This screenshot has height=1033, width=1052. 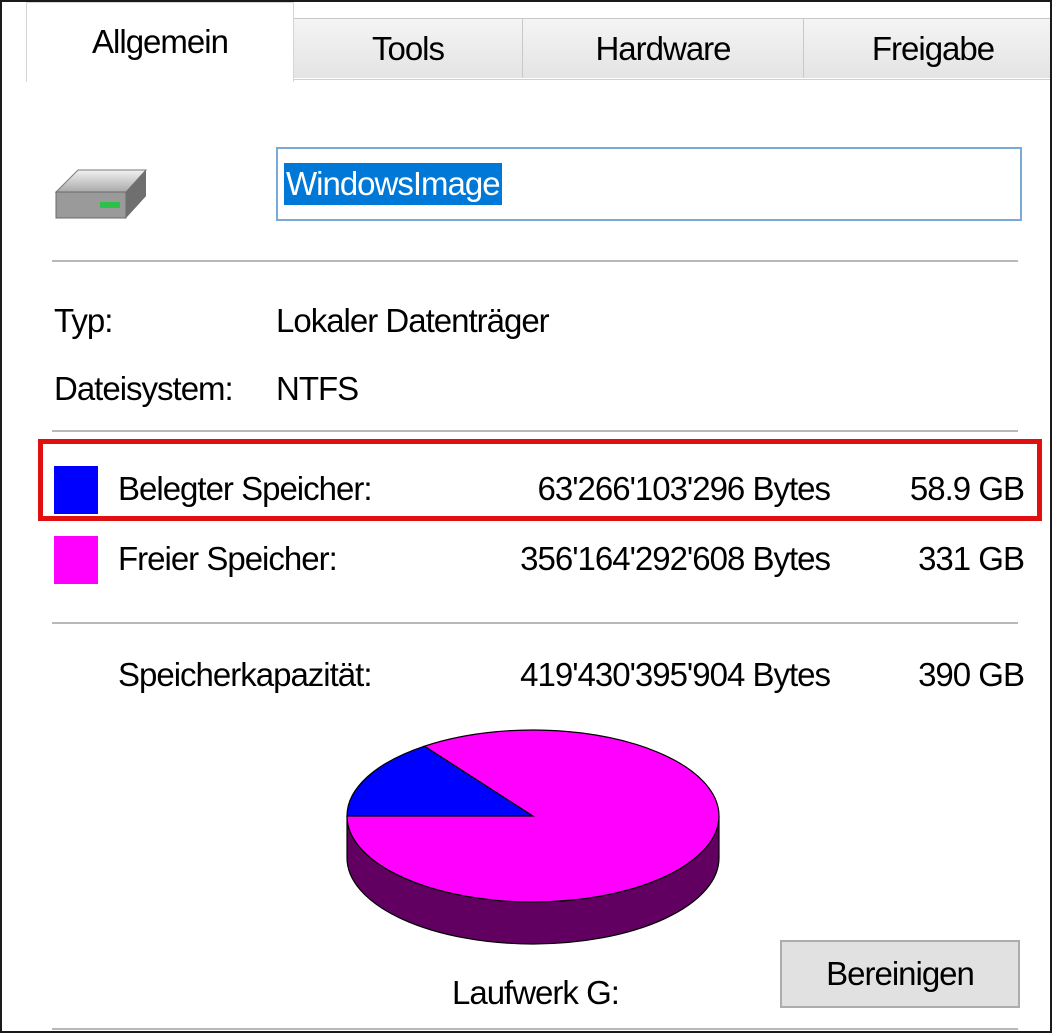 What do you see at coordinates (675, 674) in the screenshot?
I see `capacity-bytes: 419'430'395'904 Bytes` at bounding box center [675, 674].